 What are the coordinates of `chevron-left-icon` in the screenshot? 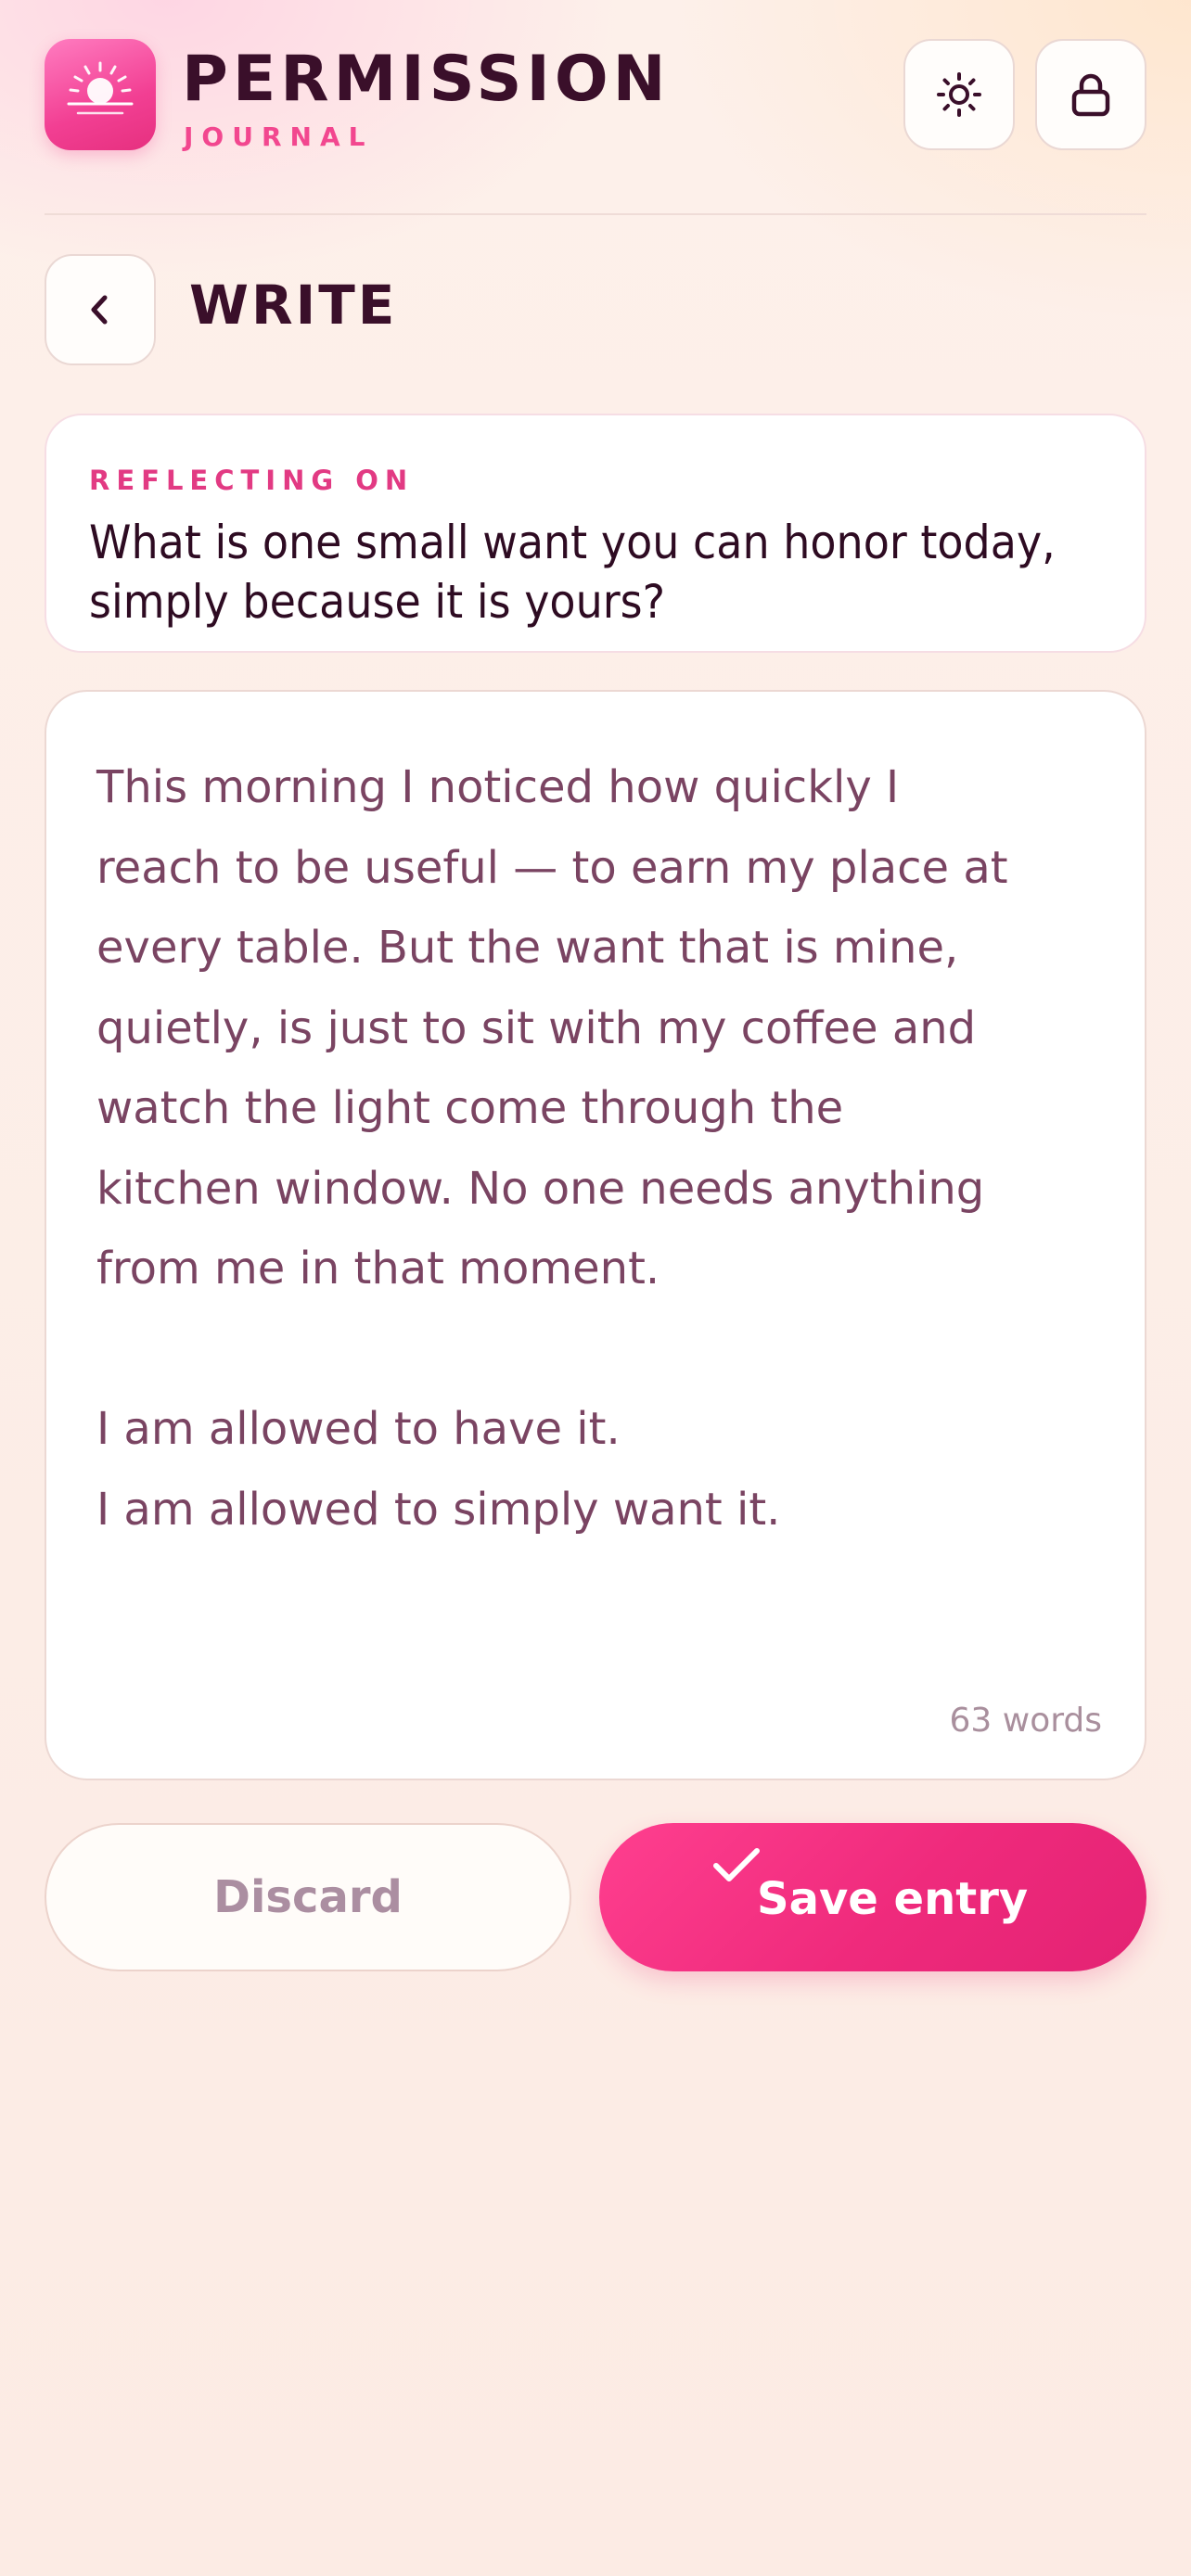 It's located at (99, 310).